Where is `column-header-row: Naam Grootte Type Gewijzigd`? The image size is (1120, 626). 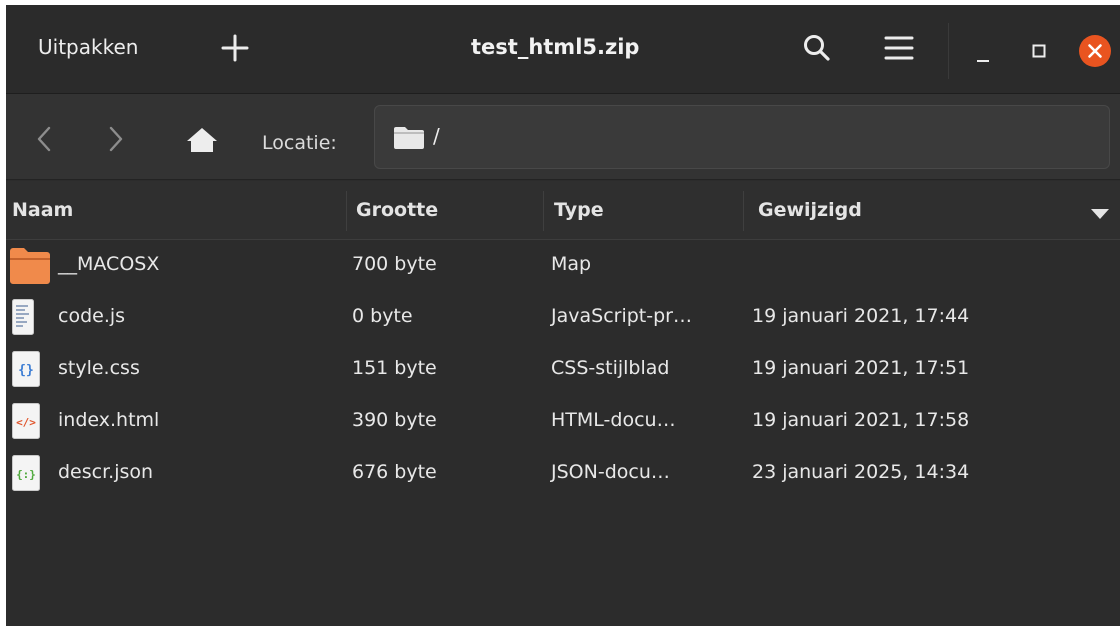
column-header-row: Naam Grootte Type Gewijzigd is located at coordinates (563, 210).